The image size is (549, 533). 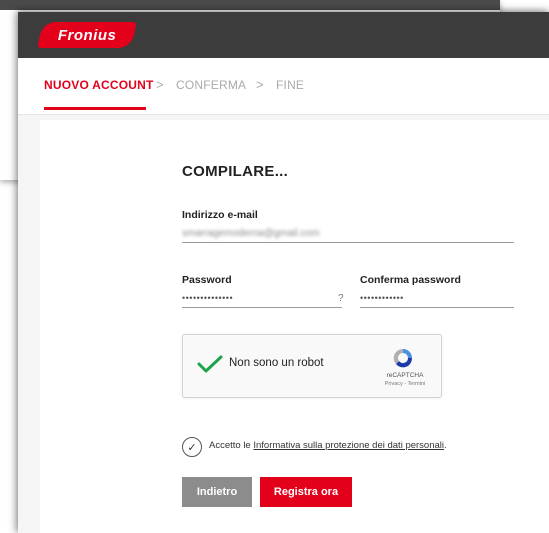 What do you see at coordinates (217, 492) in the screenshot?
I see `back-button: Indietro` at bounding box center [217, 492].